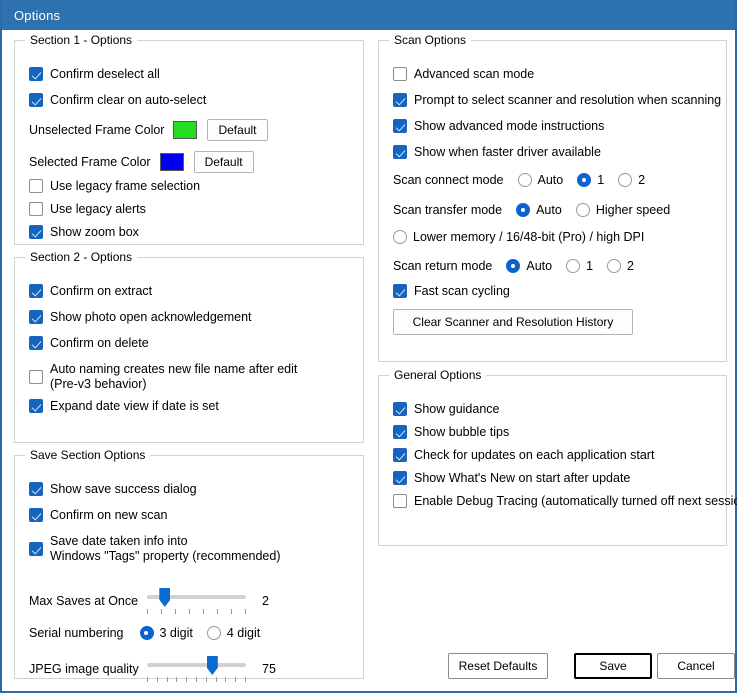 This screenshot has width=737, height=693. Describe the element at coordinates (196, 601) in the screenshot. I see `max-saves-slider` at that location.